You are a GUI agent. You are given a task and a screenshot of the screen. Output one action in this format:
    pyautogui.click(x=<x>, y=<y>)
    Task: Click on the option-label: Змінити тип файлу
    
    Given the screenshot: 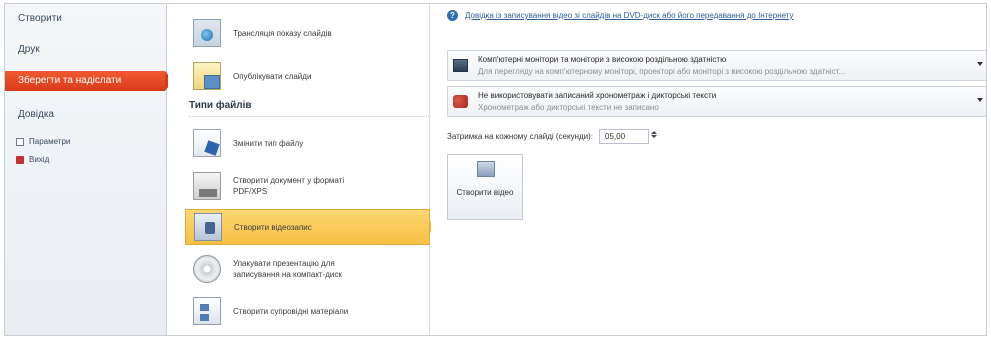 What is the action you would take?
    pyautogui.click(x=268, y=143)
    